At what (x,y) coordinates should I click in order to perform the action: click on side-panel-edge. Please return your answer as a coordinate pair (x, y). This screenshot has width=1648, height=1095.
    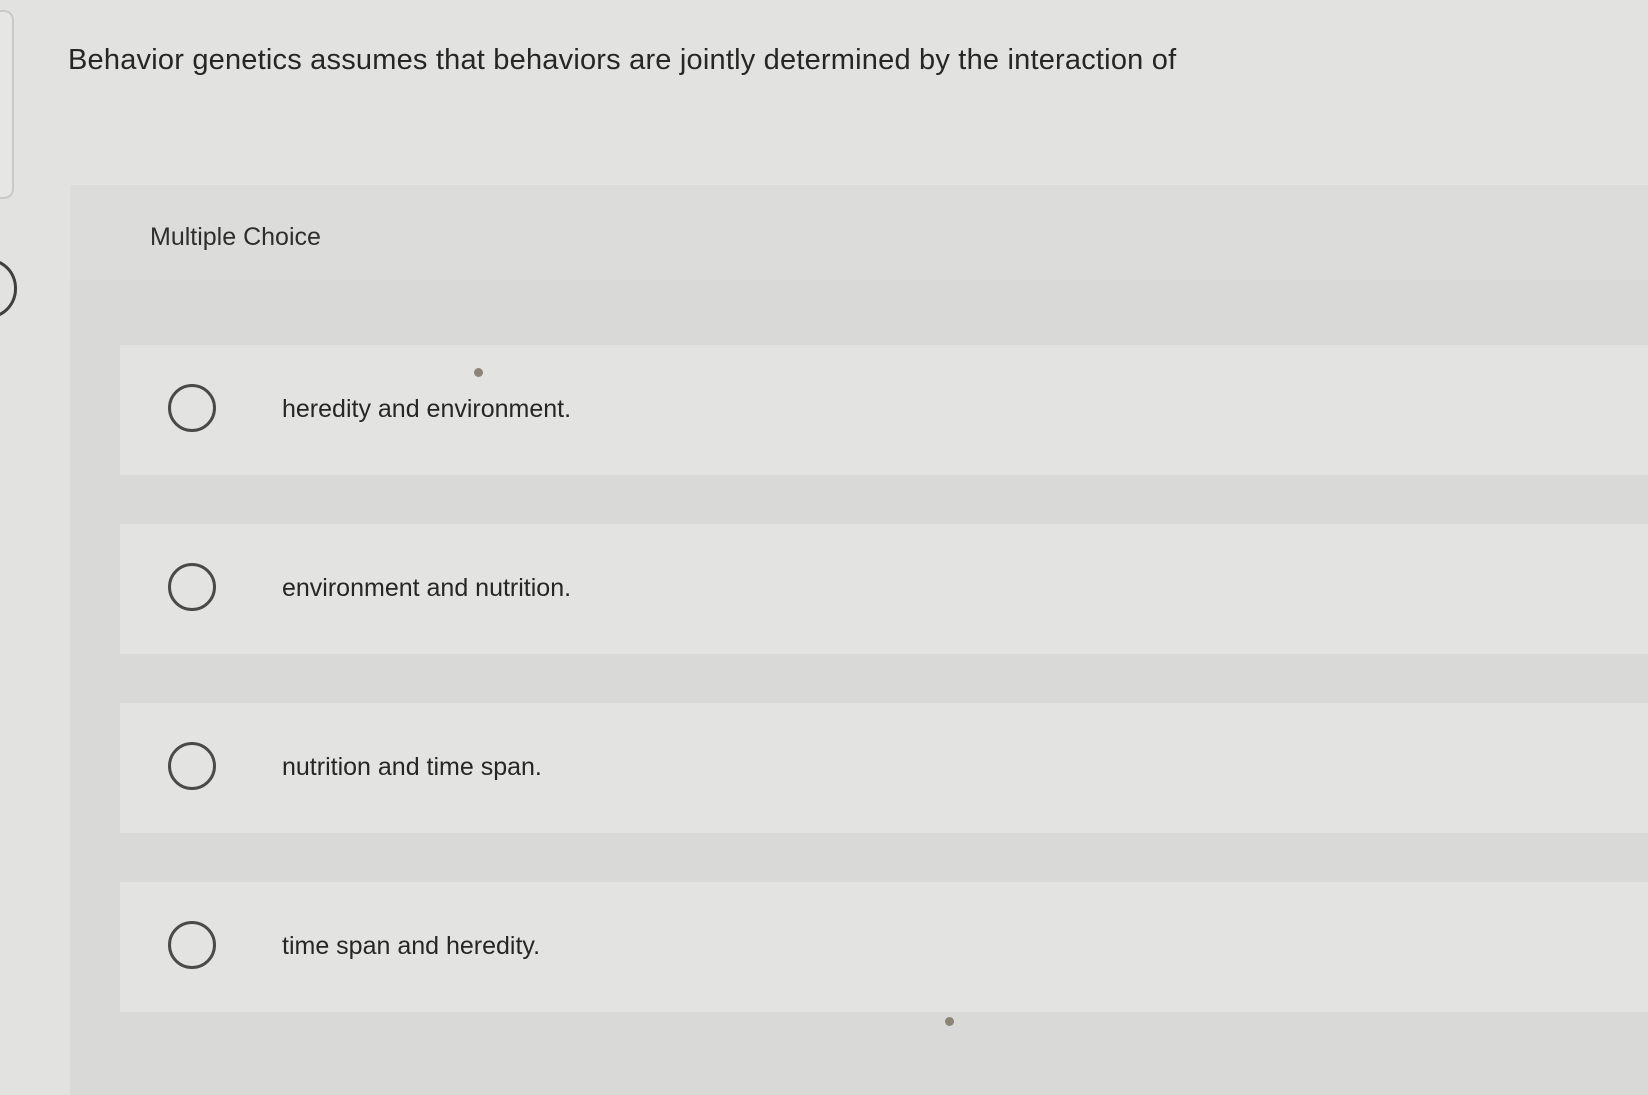
    Looking at the image, I should click on (7, 104).